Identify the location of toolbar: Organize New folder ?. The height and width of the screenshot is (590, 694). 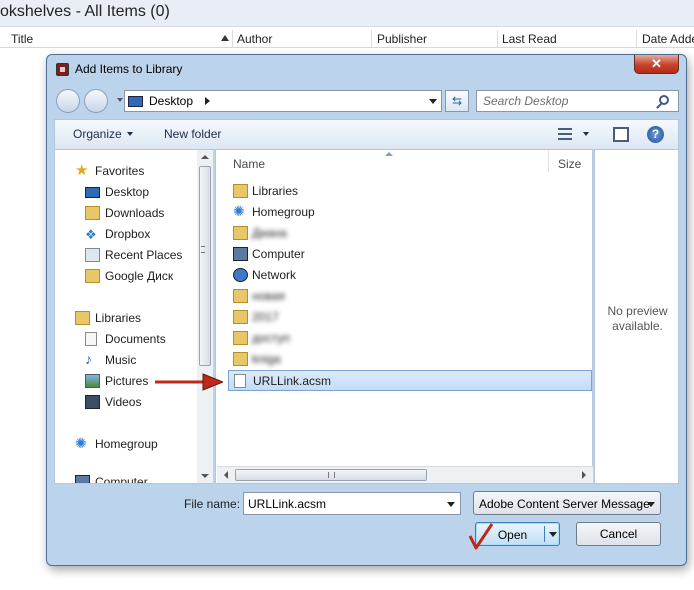
(366, 134).